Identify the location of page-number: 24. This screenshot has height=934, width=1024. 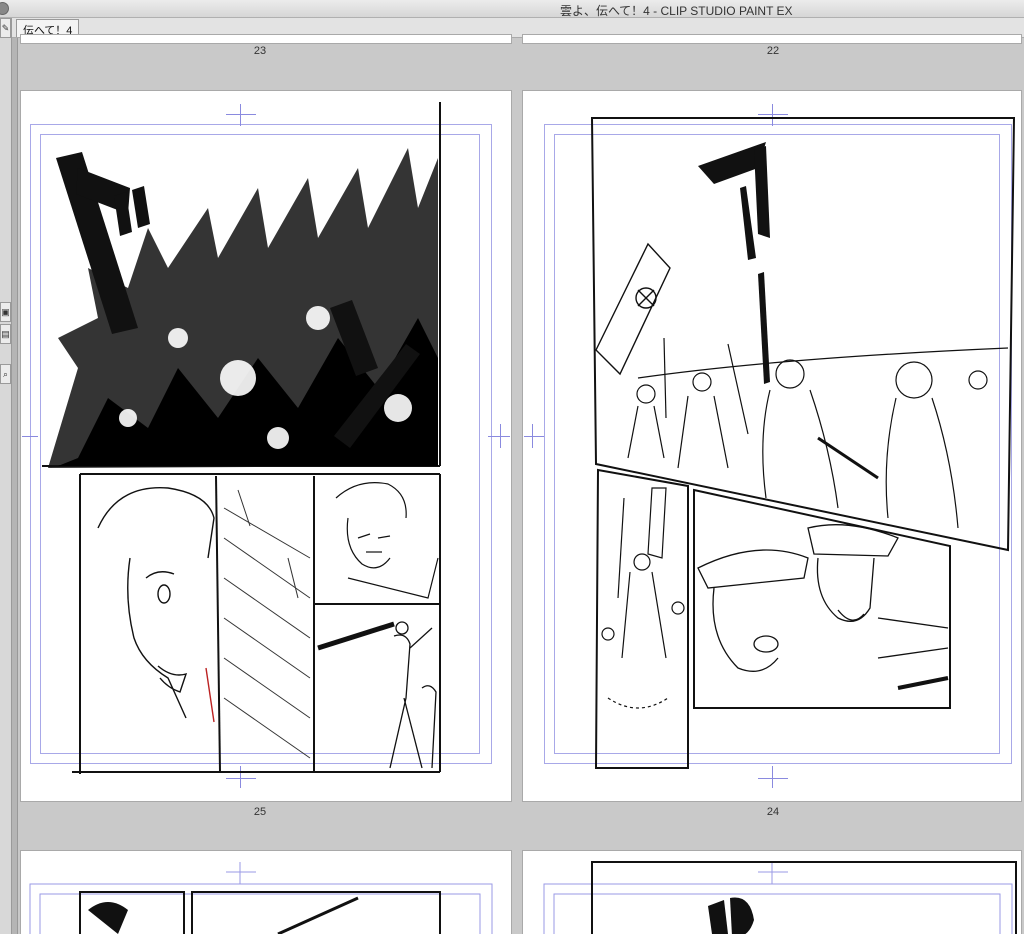
(773, 812).